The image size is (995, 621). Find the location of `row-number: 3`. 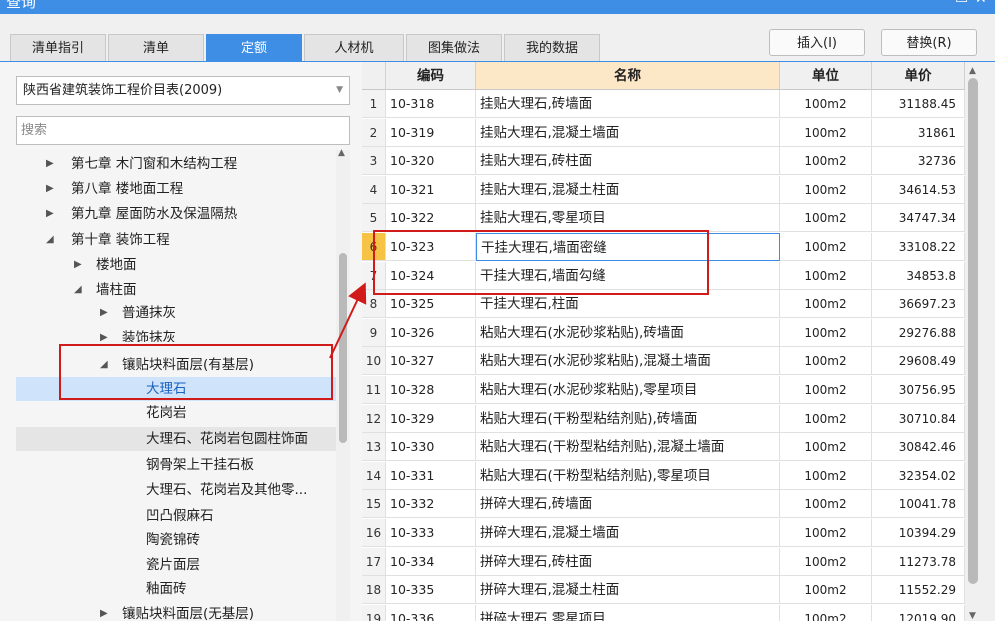

row-number: 3 is located at coordinates (374, 161).